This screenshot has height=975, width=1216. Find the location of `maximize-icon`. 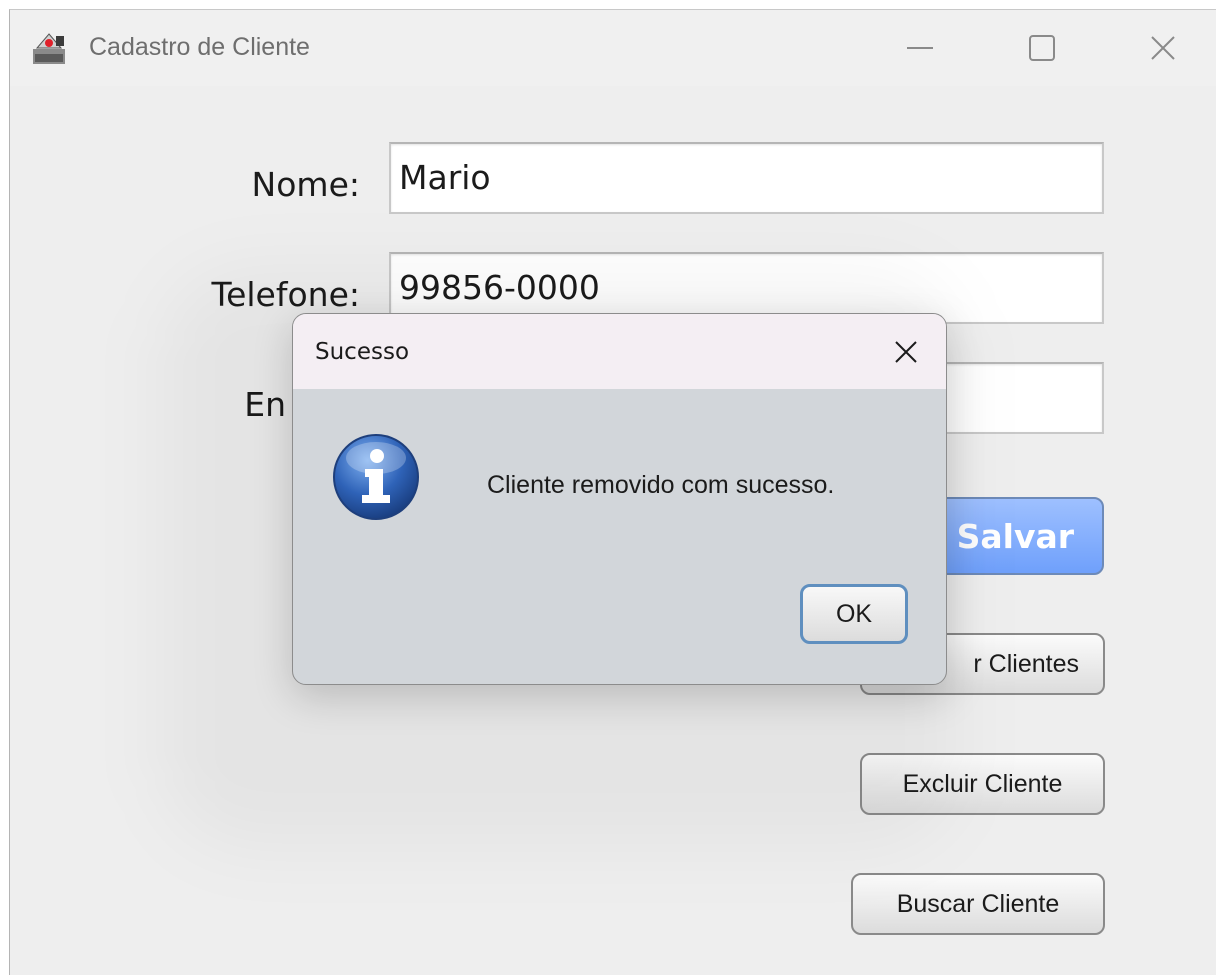

maximize-icon is located at coordinates (1042, 48).